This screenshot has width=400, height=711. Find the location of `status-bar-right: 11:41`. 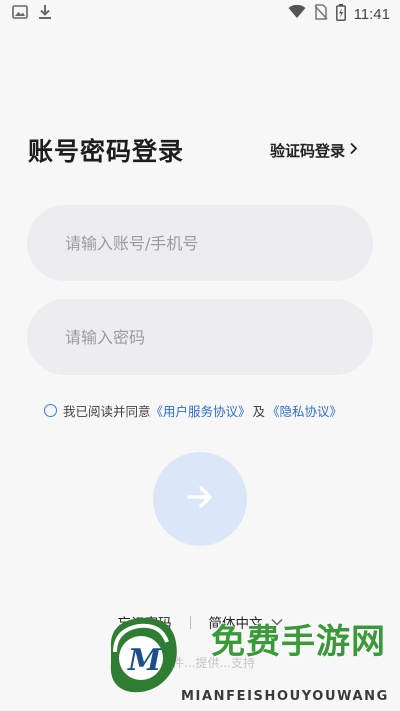

status-bar-right: 11:41 is located at coordinates (339, 14).